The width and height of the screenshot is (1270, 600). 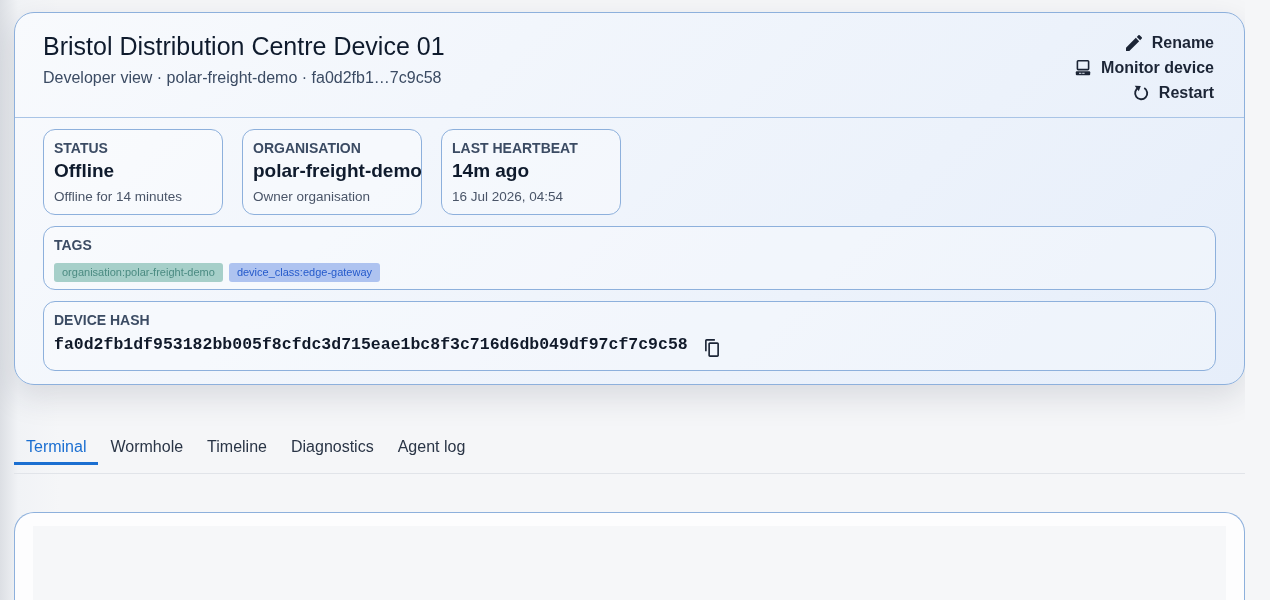 I want to click on tab: Wormhole, so click(x=147, y=444).